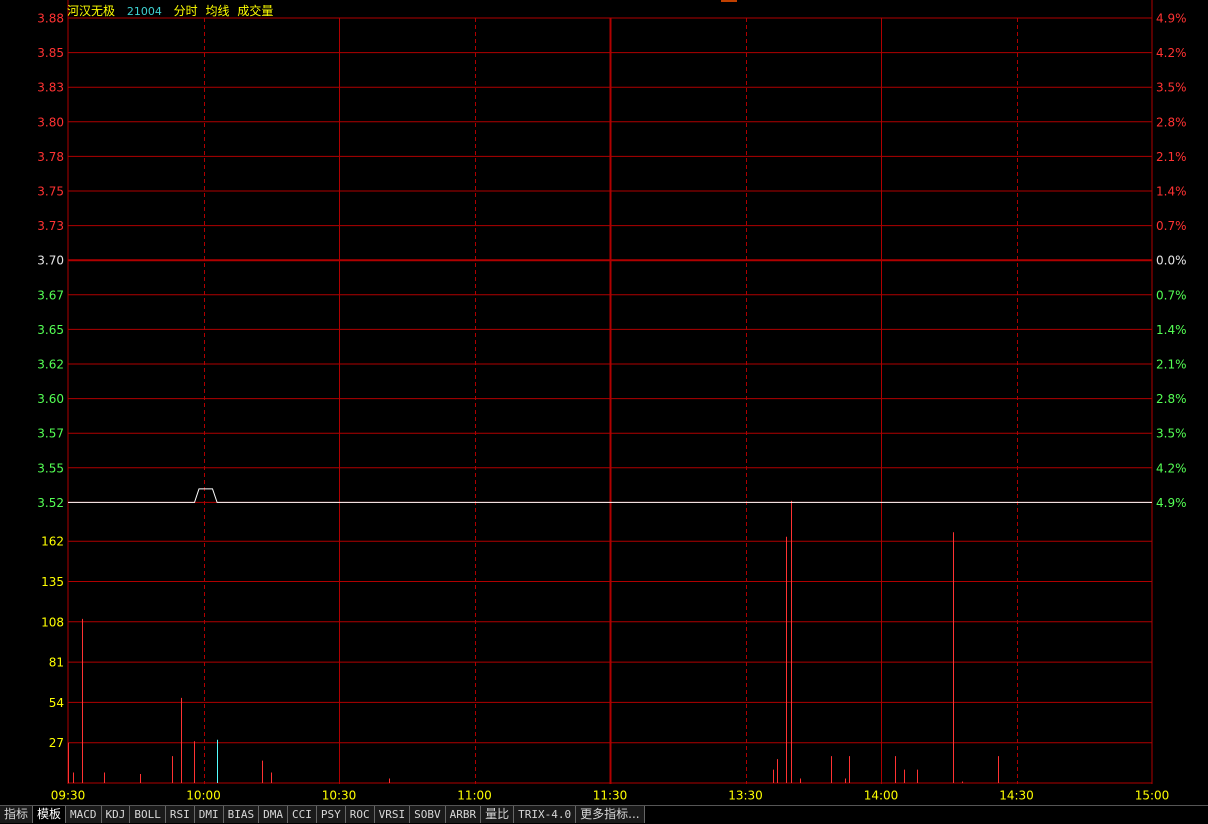 The image size is (1208, 824). Describe the element at coordinates (209, 814) in the screenshot. I see `indicator-tab: DMI` at that location.